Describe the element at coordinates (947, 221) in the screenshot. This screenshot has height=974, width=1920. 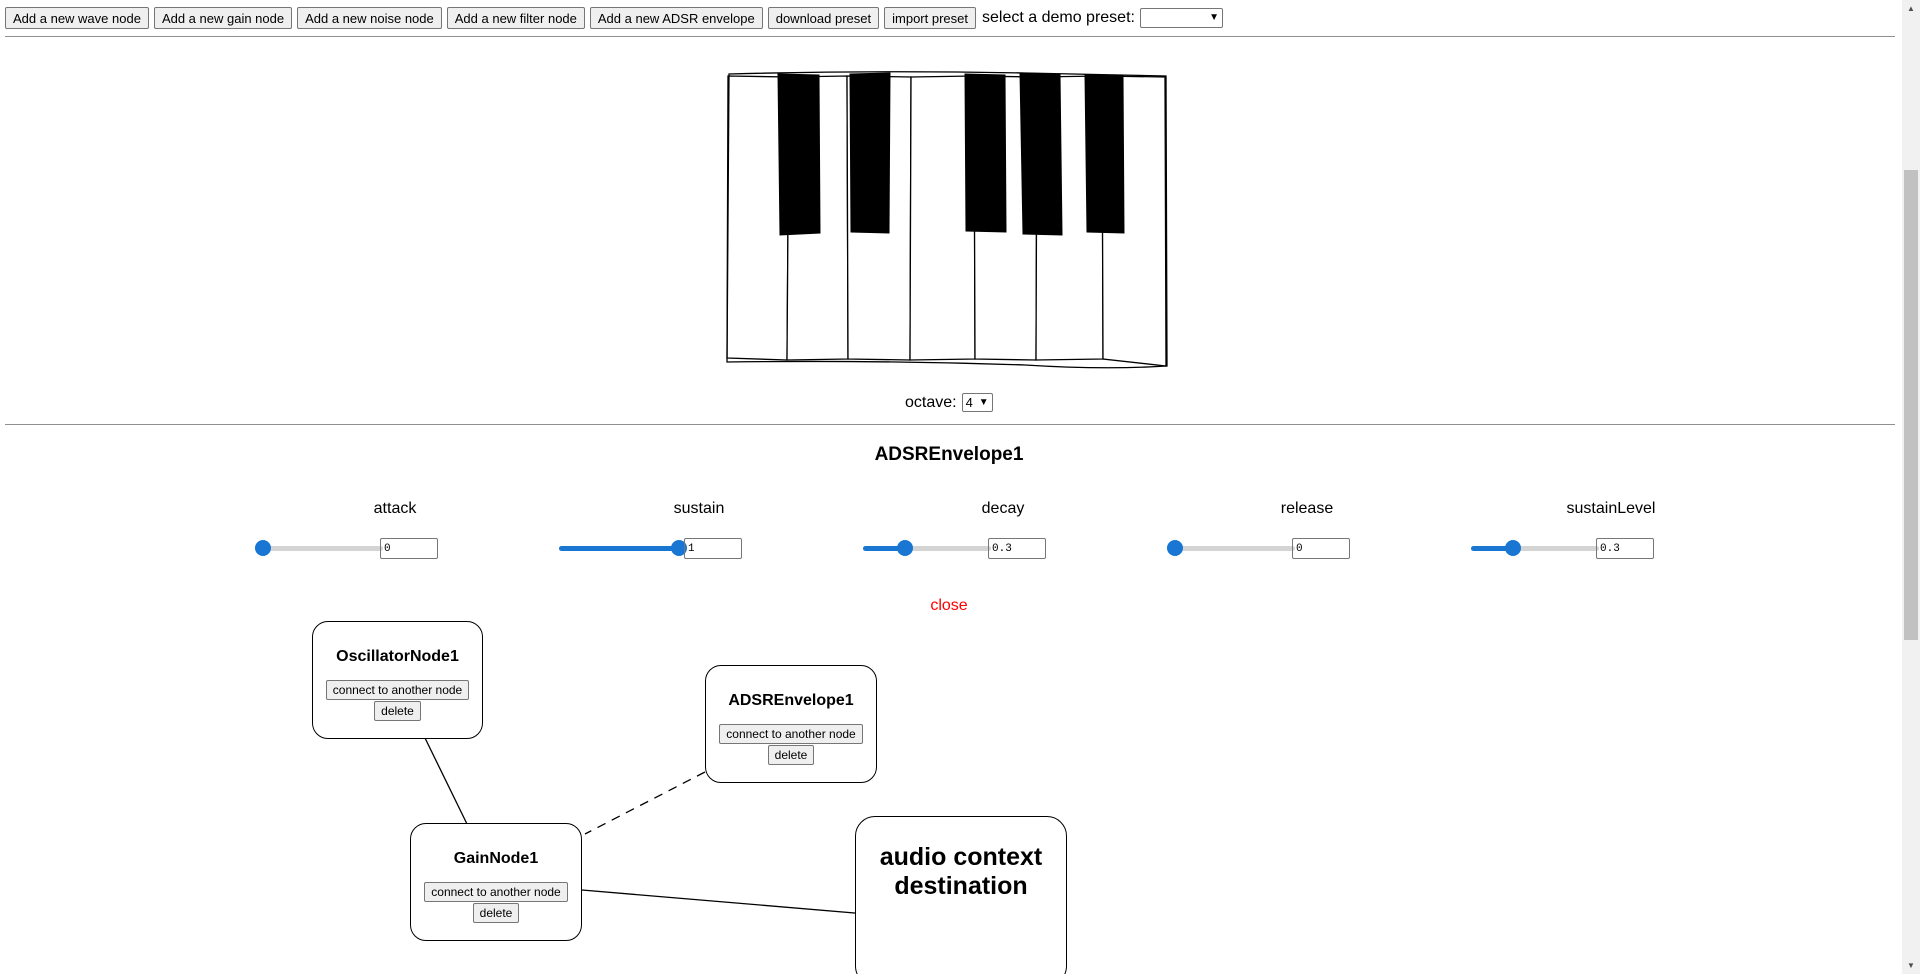
I see `piano-keyboard` at that location.